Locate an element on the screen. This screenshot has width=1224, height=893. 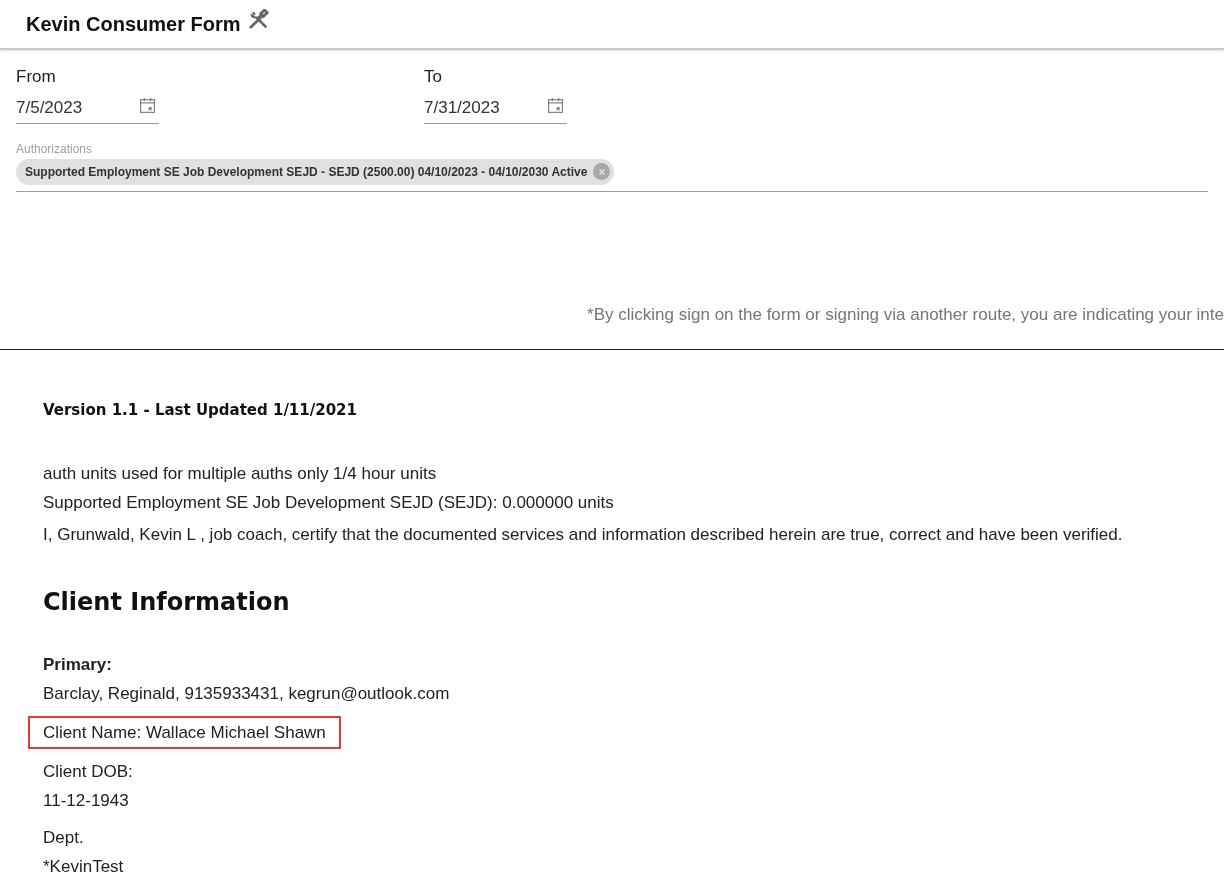
authorization-chip: Supported Employment SE Job Development SEJD - SEJD (2500.00) 04/10/2023 - 04/10/2030 Active is located at coordinates (315, 171).